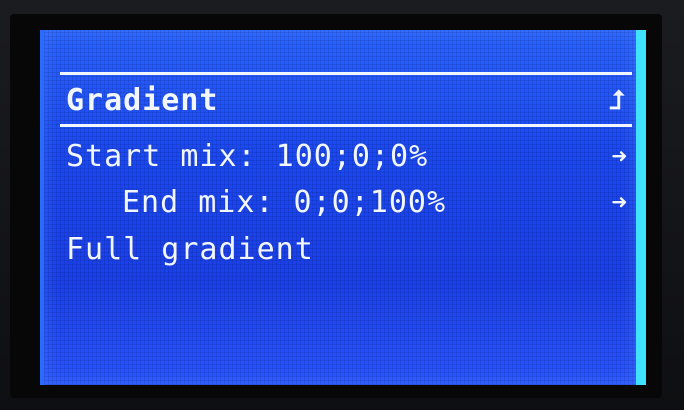 The height and width of the screenshot is (410, 684). I want to click on menu-item-start-mix: Start mix: 100;0;0% ➜, so click(347, 157).